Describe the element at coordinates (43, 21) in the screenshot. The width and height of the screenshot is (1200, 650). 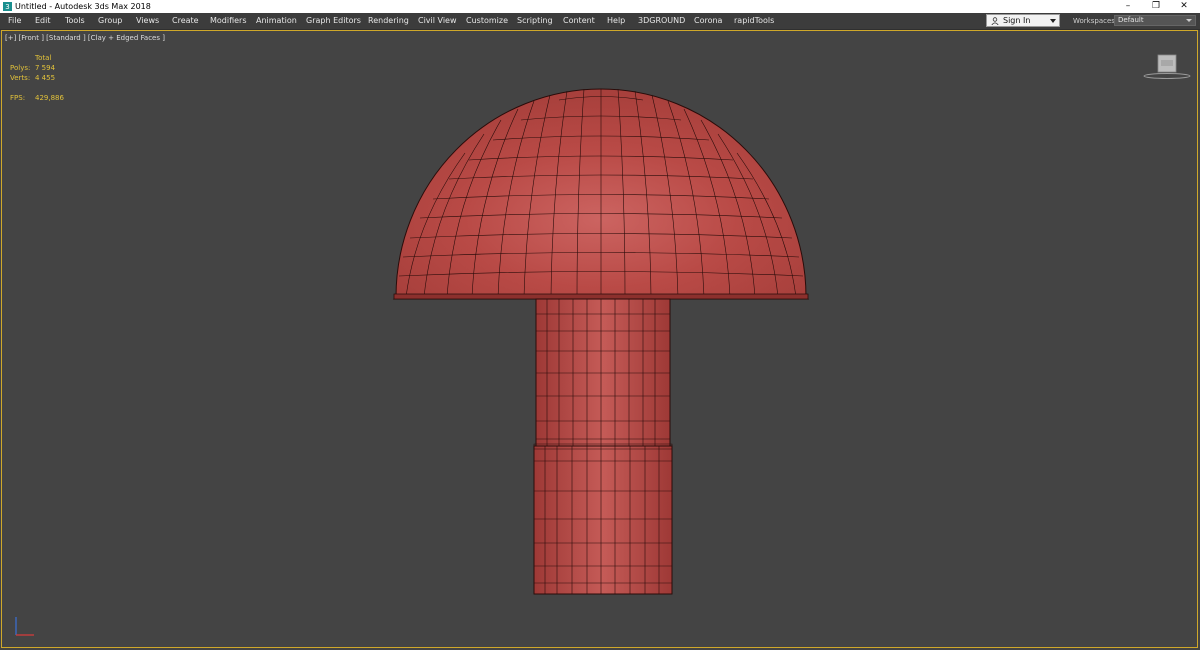
I see `menu-edit: Edit` at that location.